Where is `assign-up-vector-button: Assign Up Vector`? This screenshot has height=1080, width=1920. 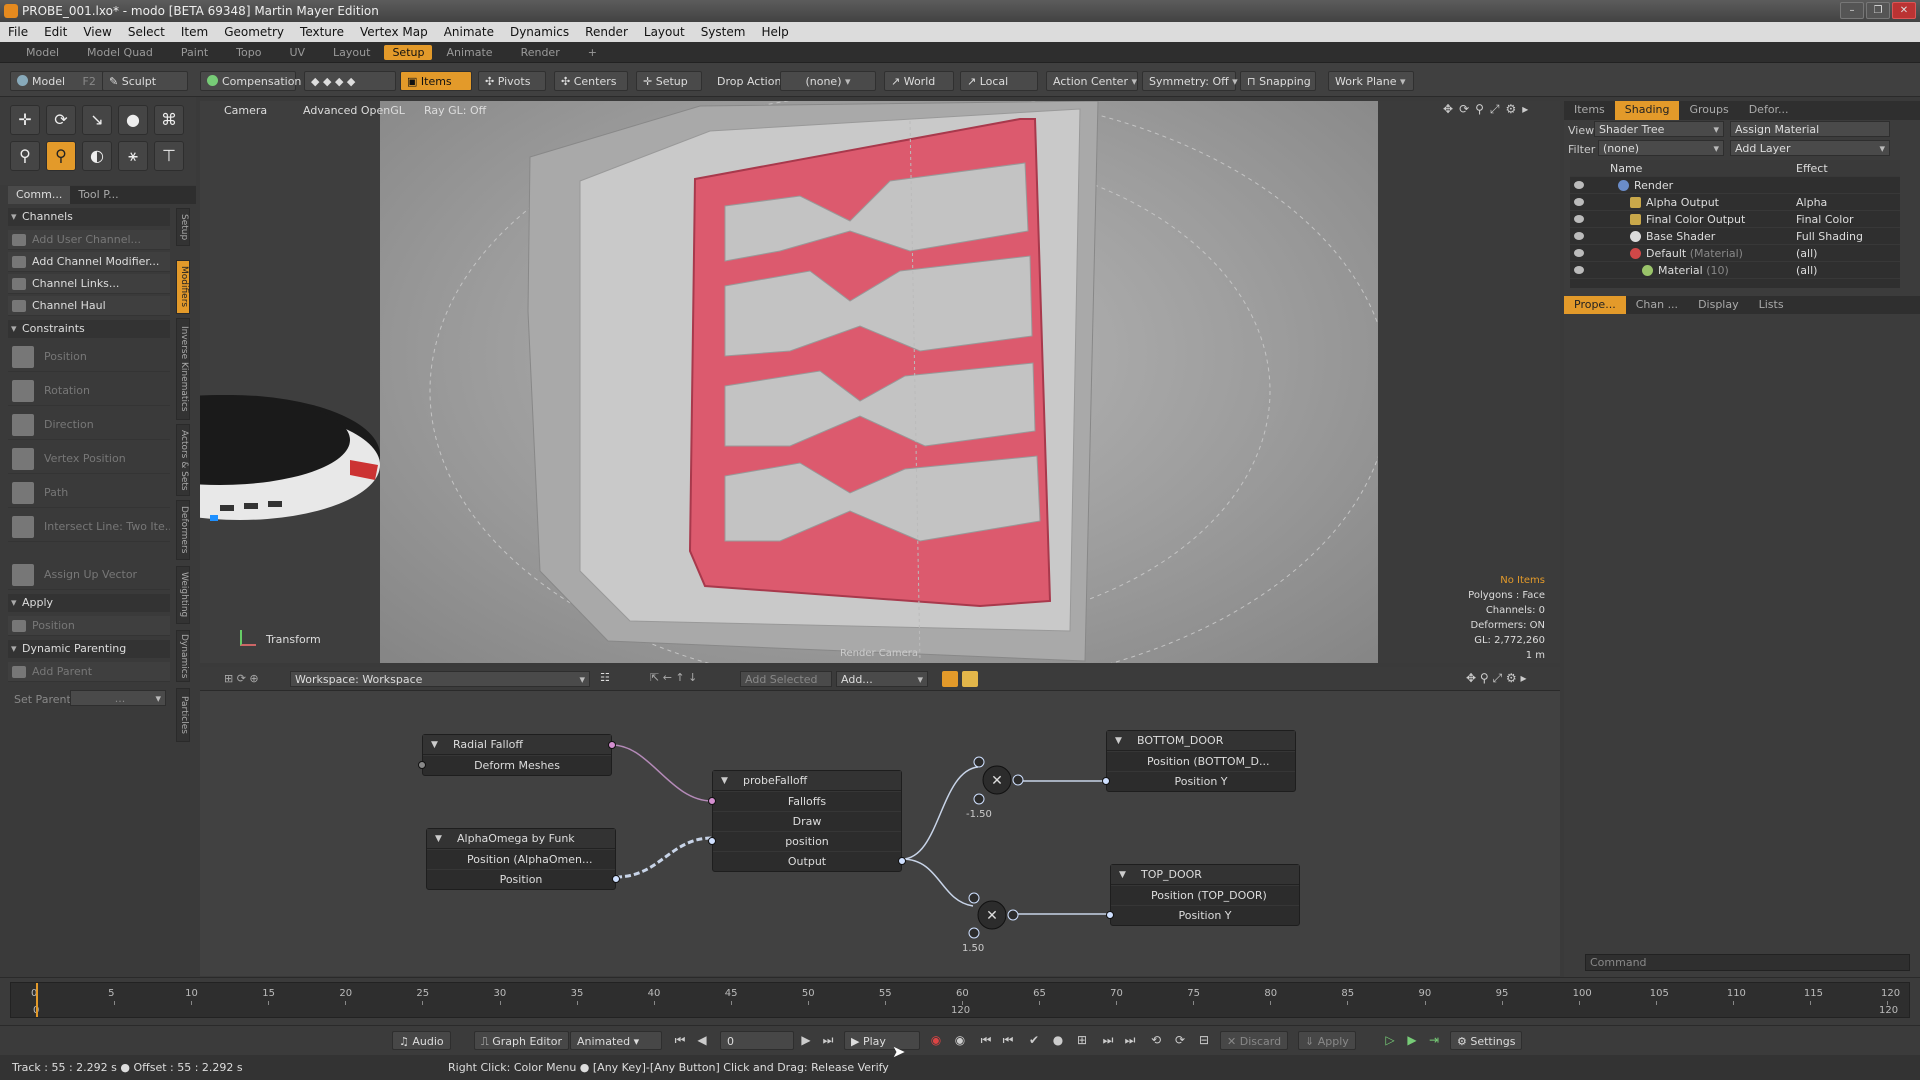 assign-up-vector-button: Assign Up Vector is located at coordinates (89, 575).